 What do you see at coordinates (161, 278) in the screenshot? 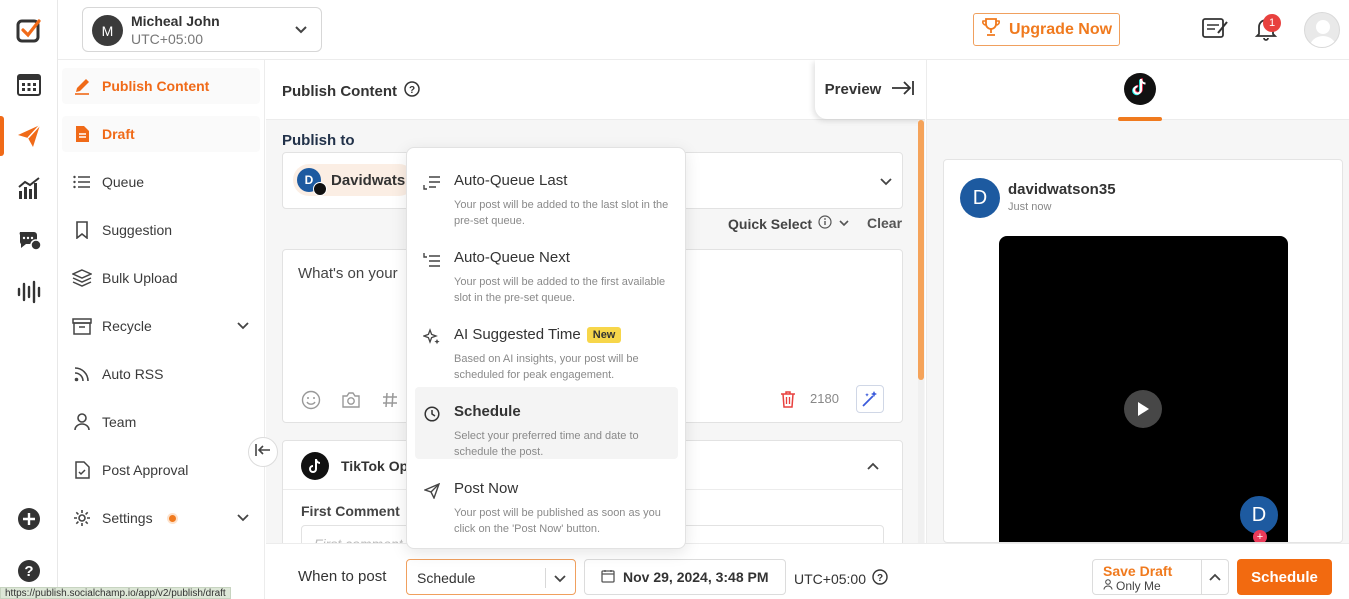
I see `sidebar-item-bulk-upload: Bulk Upload` at bounding box center [161, 278].